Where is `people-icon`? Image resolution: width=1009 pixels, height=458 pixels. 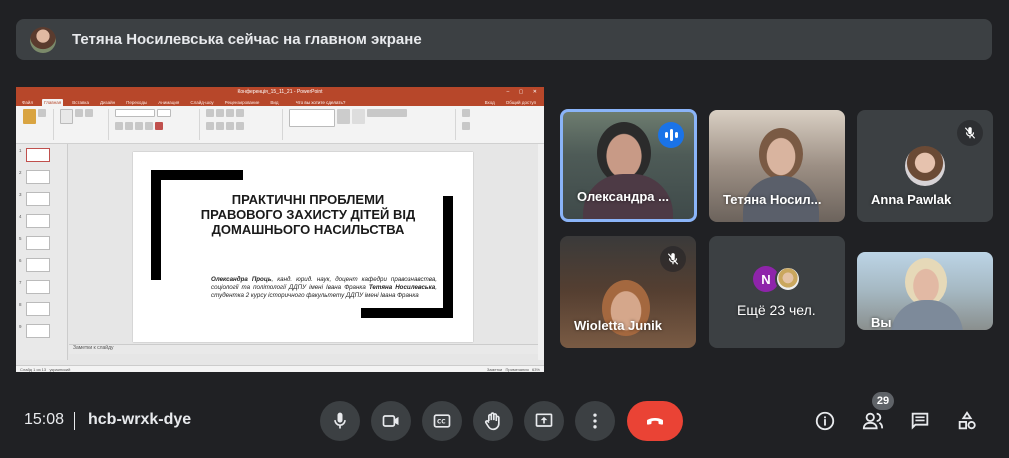
people-icon is located at coordinates (873, 421).